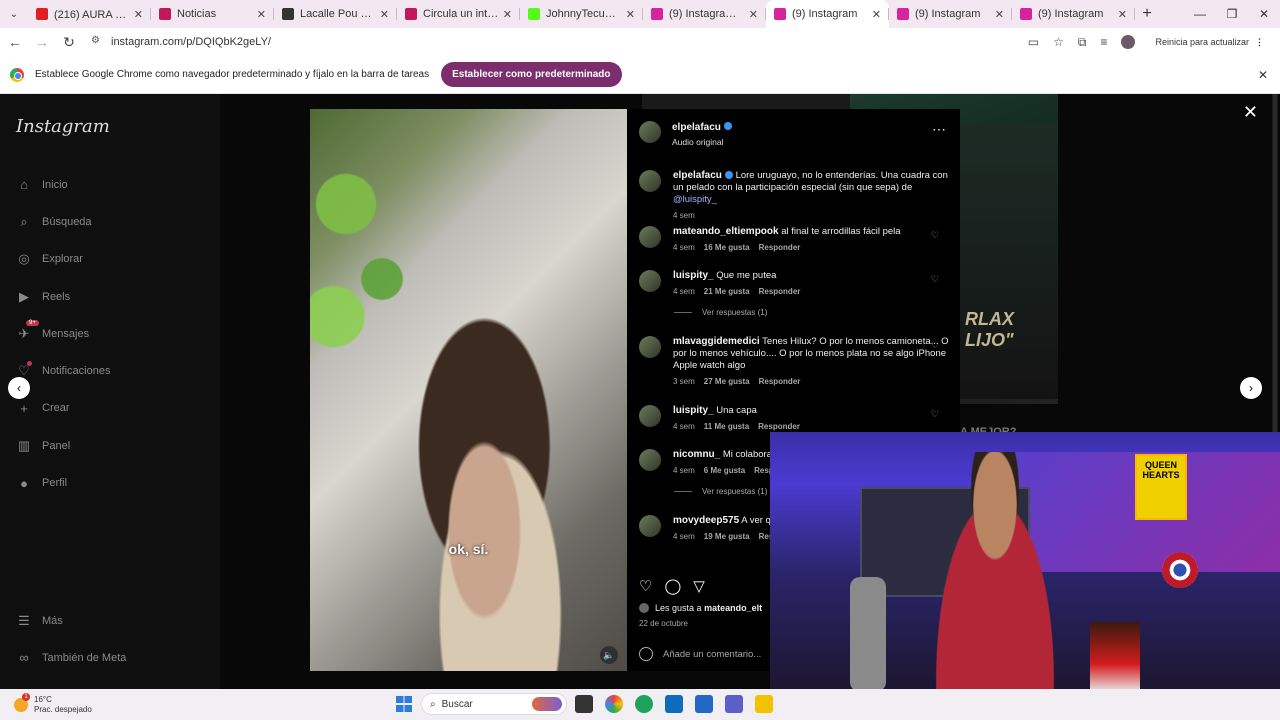 Image resolution: width=1280 pixels, height=720 pixels. I want to click on chrome-taskbar-icon, so click(614, 704).